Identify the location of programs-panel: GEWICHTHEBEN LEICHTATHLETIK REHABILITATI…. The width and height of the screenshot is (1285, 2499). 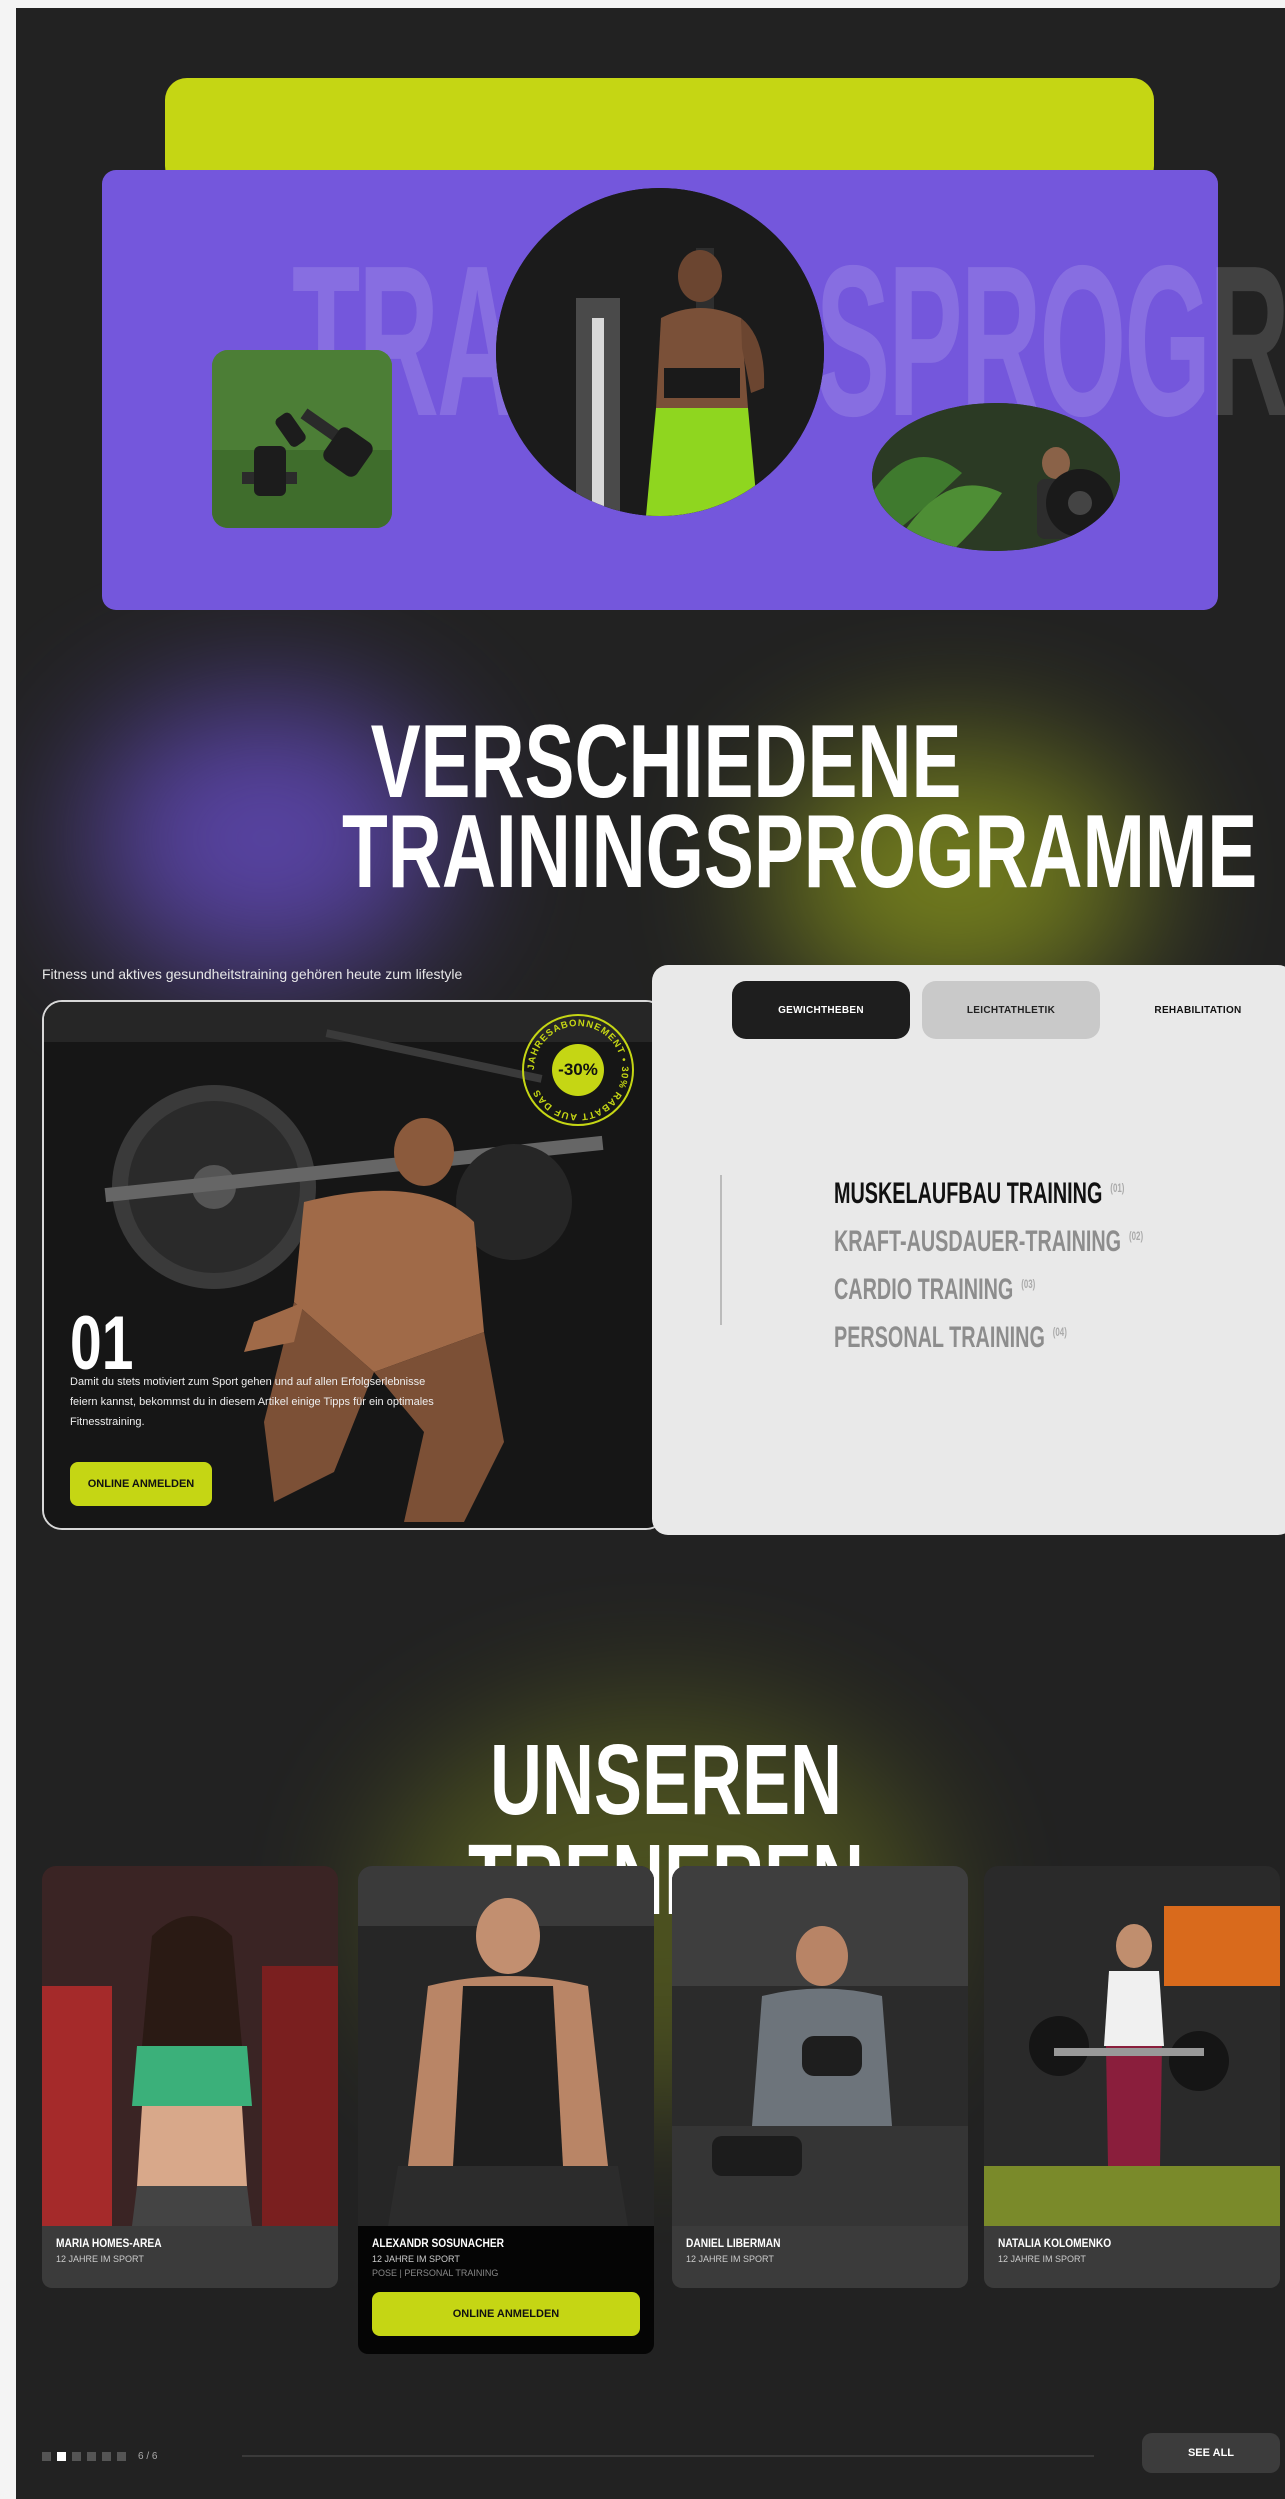
(968, 1250).